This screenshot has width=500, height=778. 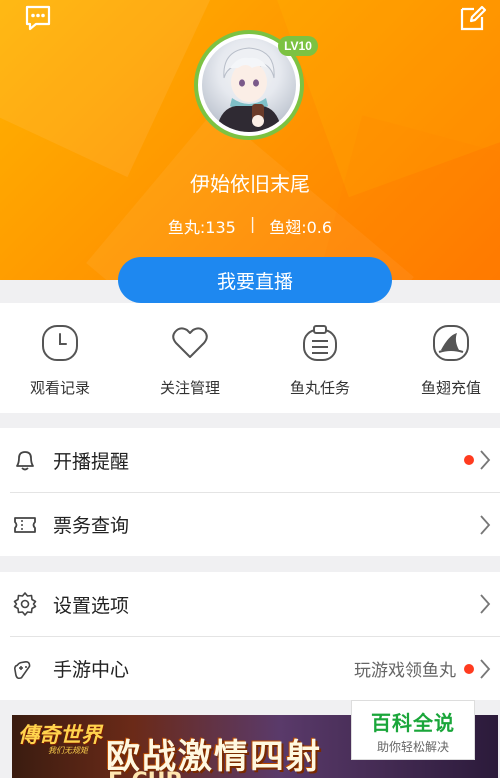 What do you see at coordinates (145, 773) in the screenshot?
I see `banner-subline: F-CUP` at bounding box center [145, 773].